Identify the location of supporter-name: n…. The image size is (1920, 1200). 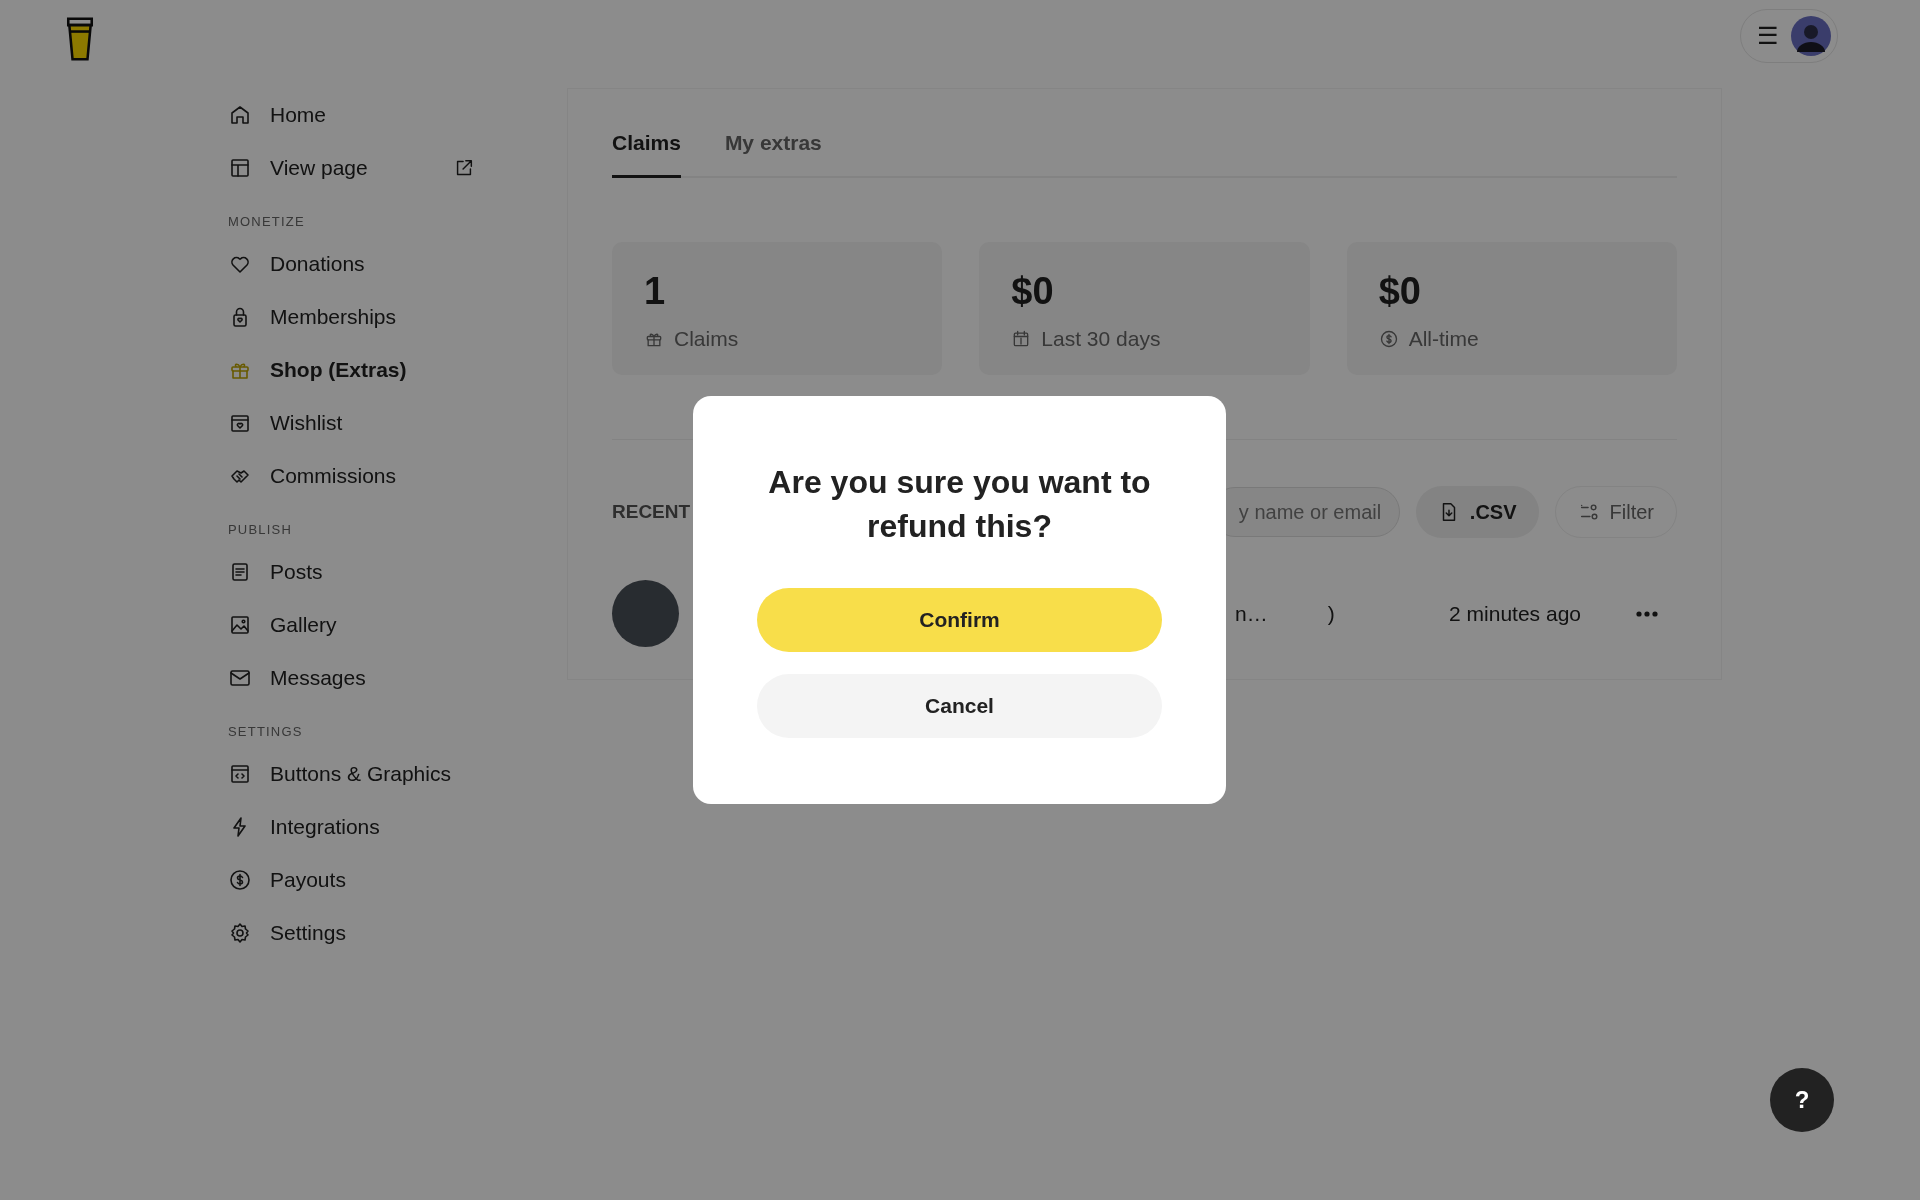
(1251, 613).